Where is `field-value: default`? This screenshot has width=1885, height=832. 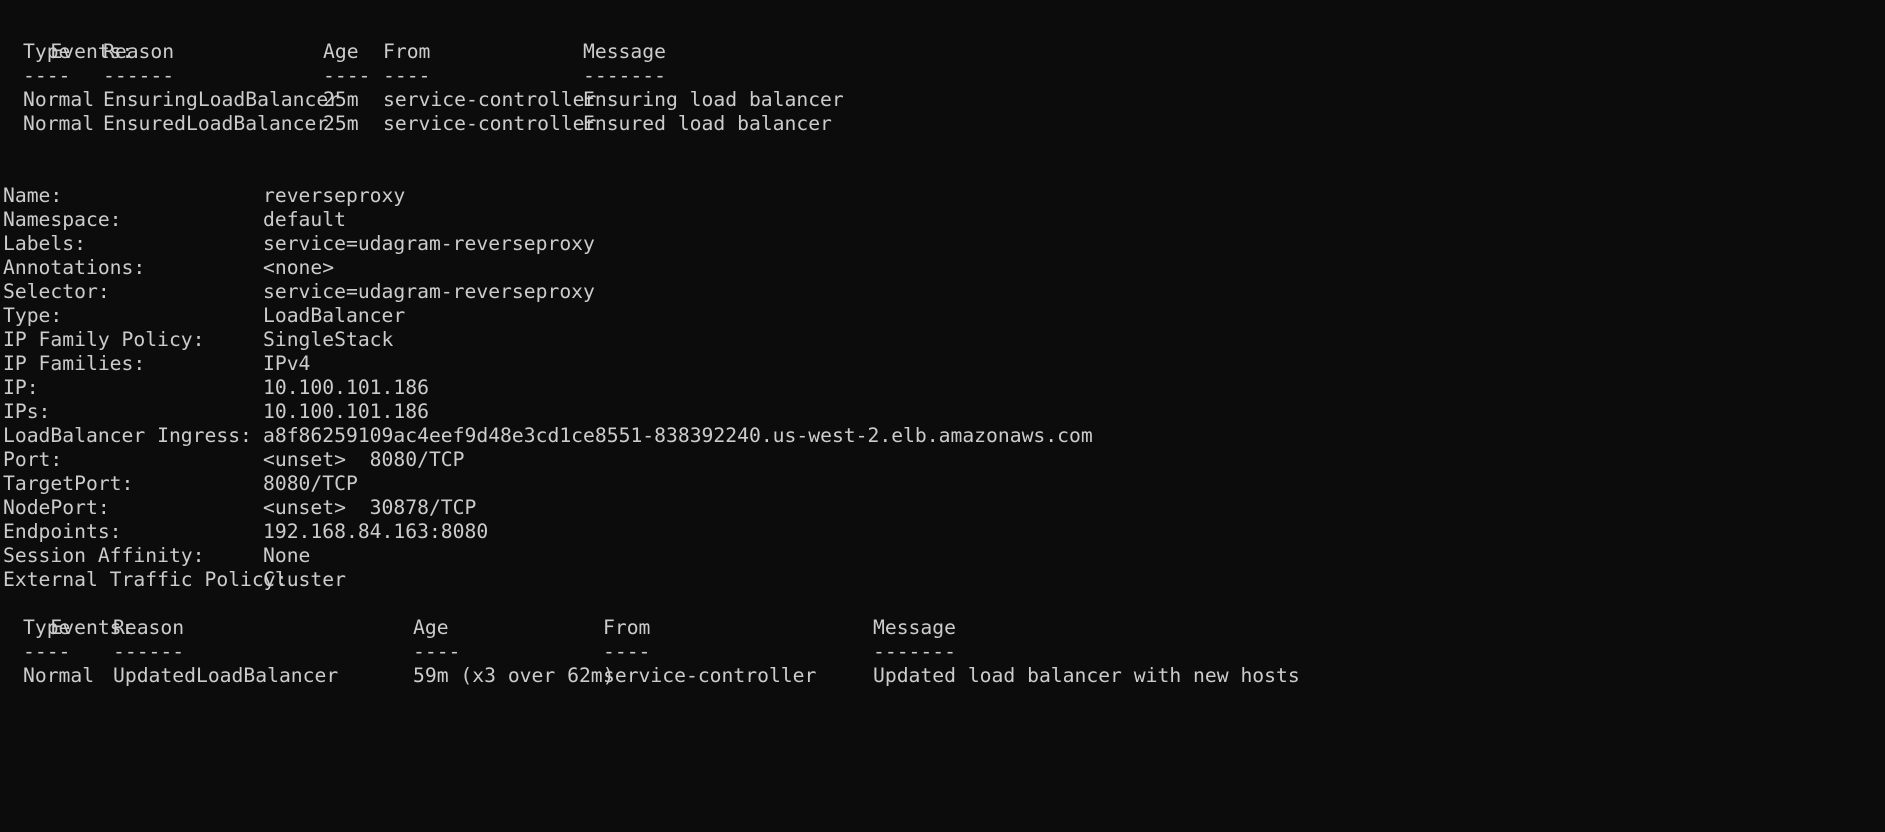 field-value: default is located at coordinates (304, 219).